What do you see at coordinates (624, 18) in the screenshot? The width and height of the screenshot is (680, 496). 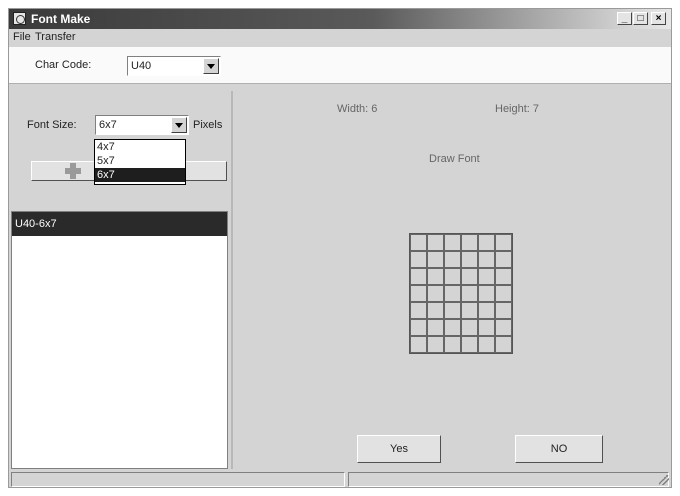 I see `minimize-button: _` at bounding box center [624, 18].